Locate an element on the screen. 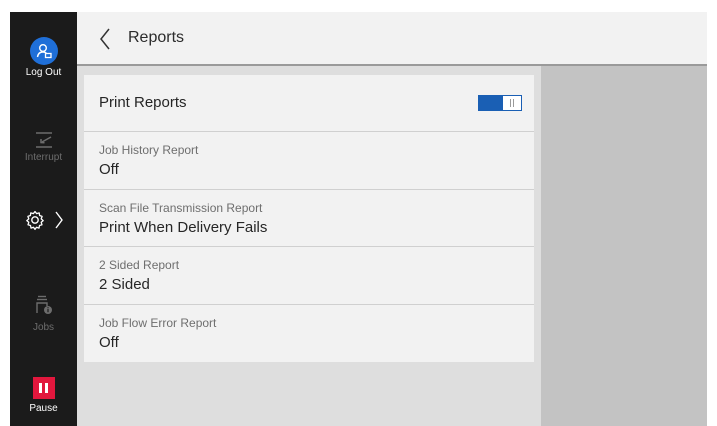 This screenshot has width=717, height=426. setting-name: Job History Report is located at coordinates (149, 150).